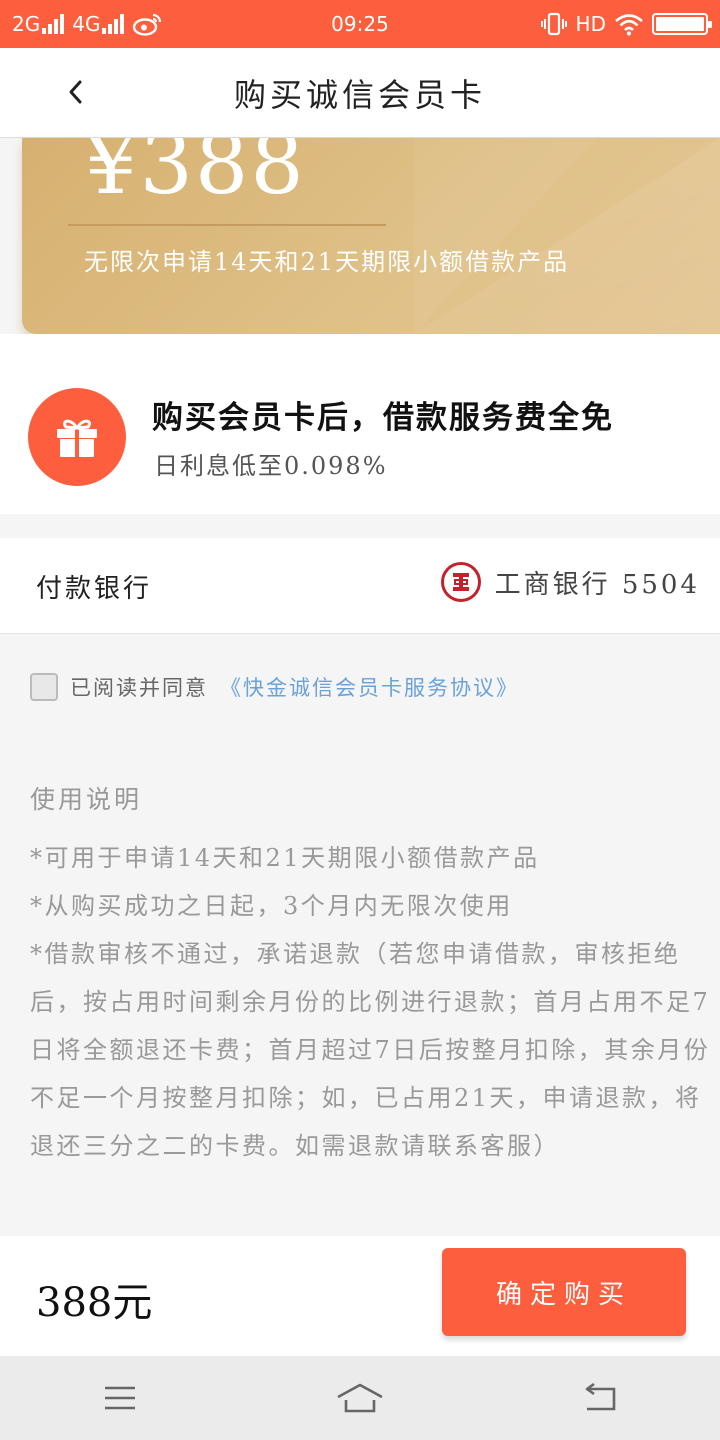 This screenshot has width=720, height=1440. I want to click on purchase-bar: 388元 确定购买, so click(360, 1296).